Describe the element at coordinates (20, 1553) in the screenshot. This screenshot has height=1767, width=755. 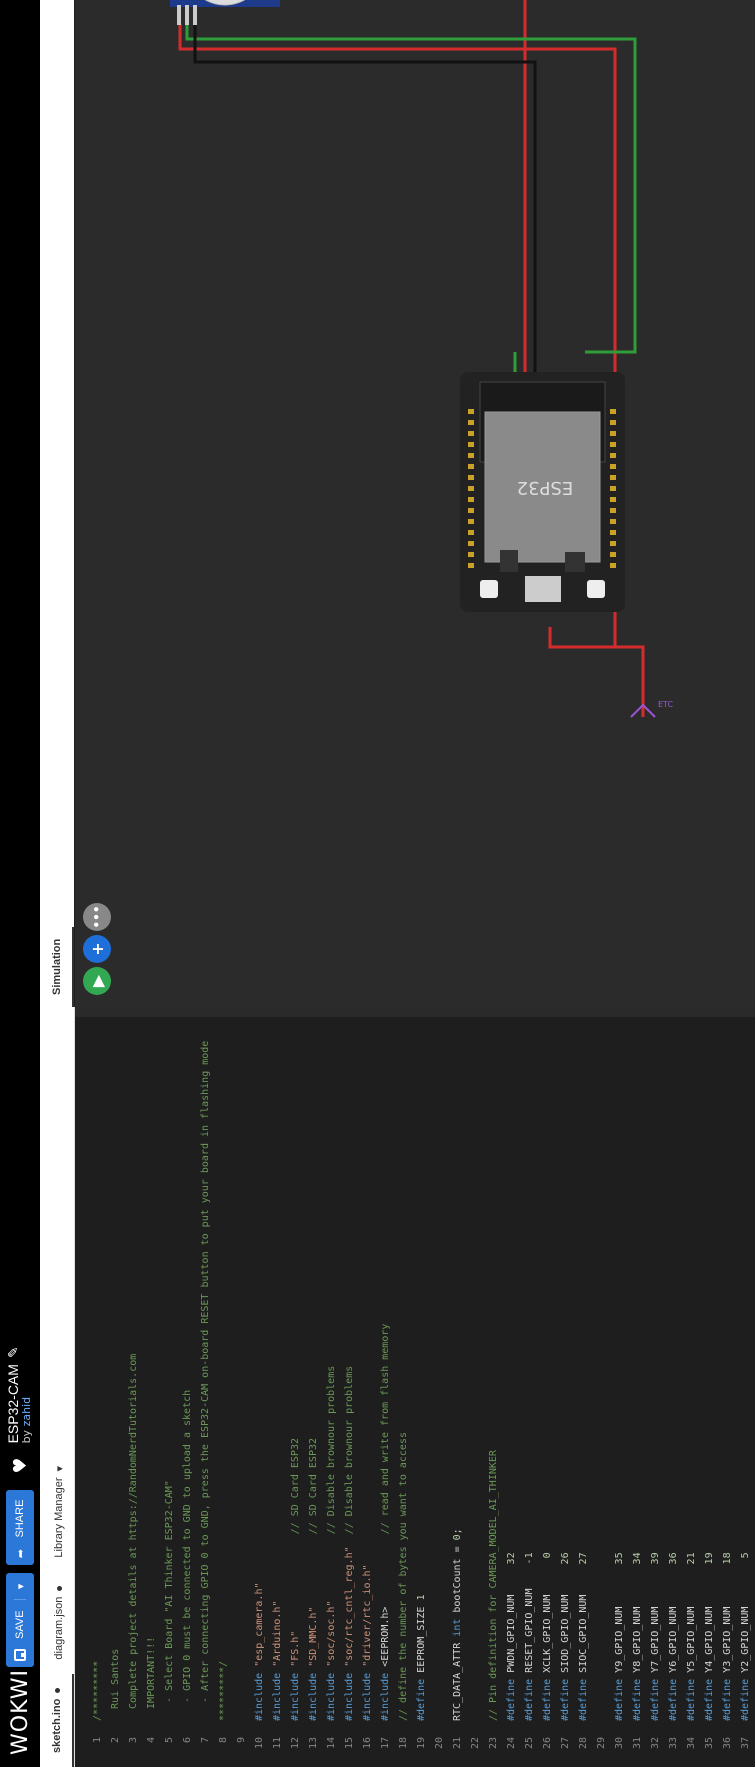
I see `share-icon: ➦` at that location.